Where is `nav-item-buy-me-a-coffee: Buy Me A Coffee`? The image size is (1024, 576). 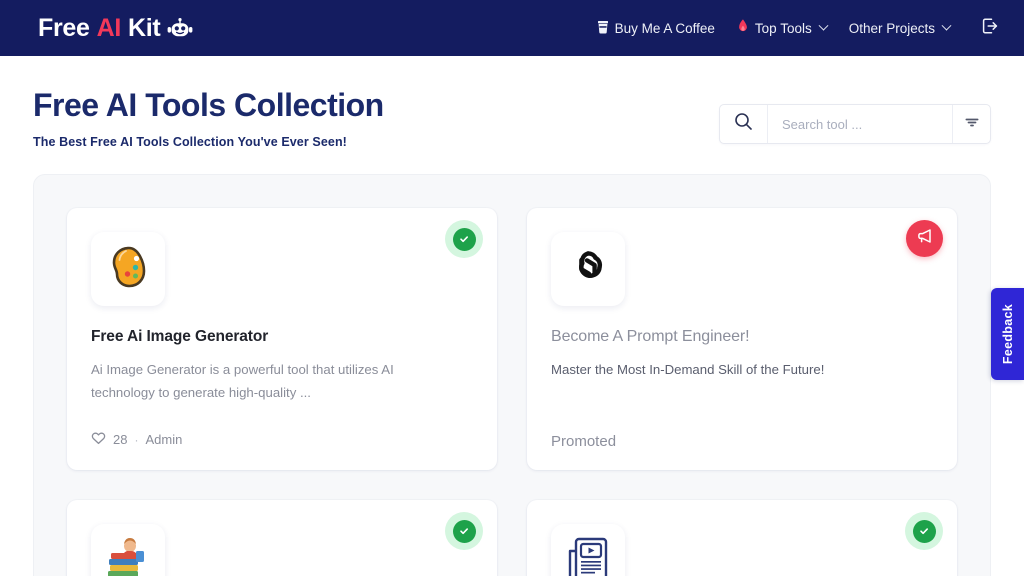 nav-item-buy-me-a-coffee: Buy Me A Coffee is located at coordinates (656, 28).